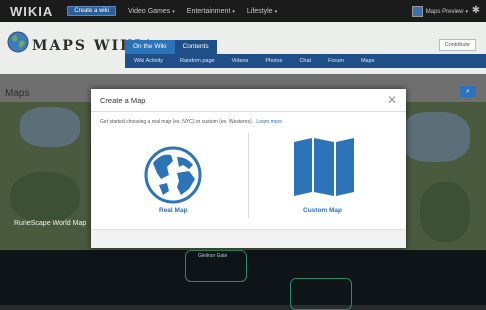 This screenshot has width=486, height=310. Describe the element at coordinates (91, 11) in the screenshot. I see `create-wiki-button: Create a wiki` at that location.